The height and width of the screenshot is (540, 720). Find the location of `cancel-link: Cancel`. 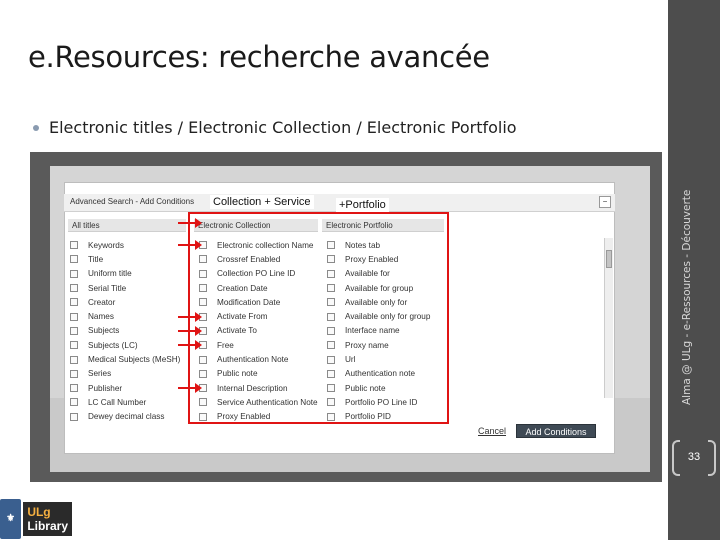

cancel-link: Cancel is located at coordinates (492, 431).